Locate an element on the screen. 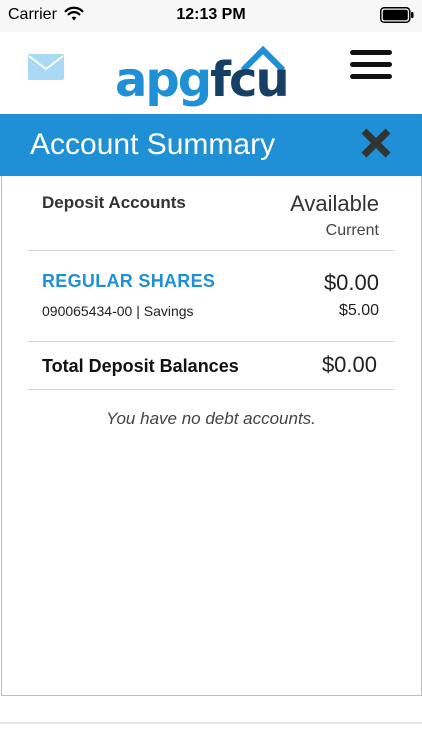 The image size is (422, 750). menu-icon is located at coordinates (372, 65).